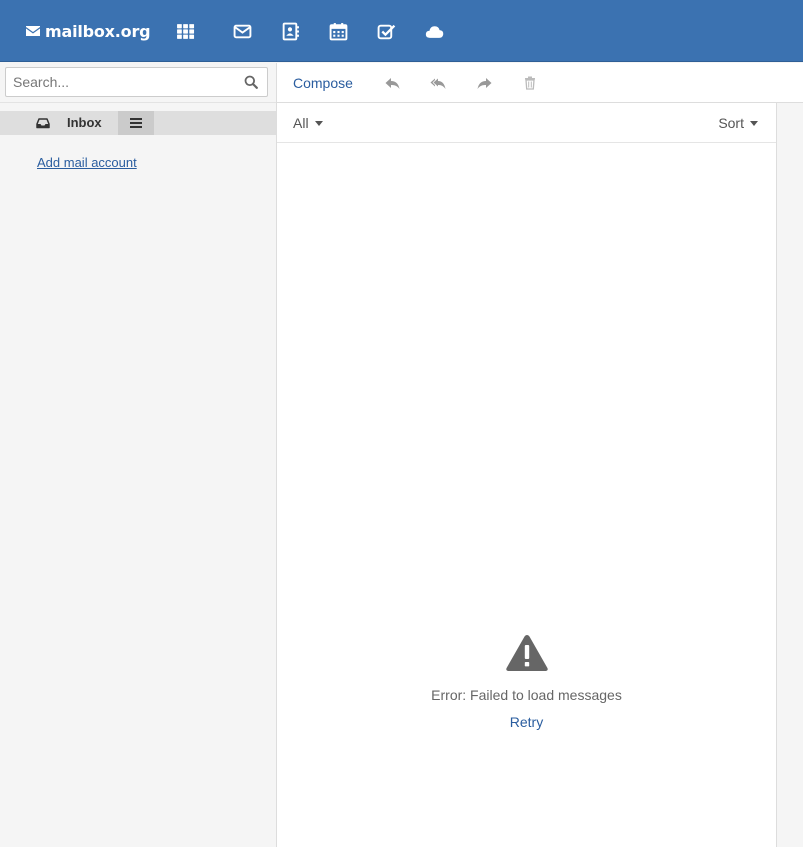  What do you see at coordinates (401, 31) in the screenshot?
I see `top-bar: mailbox.org` at bounding box center [401, 31].